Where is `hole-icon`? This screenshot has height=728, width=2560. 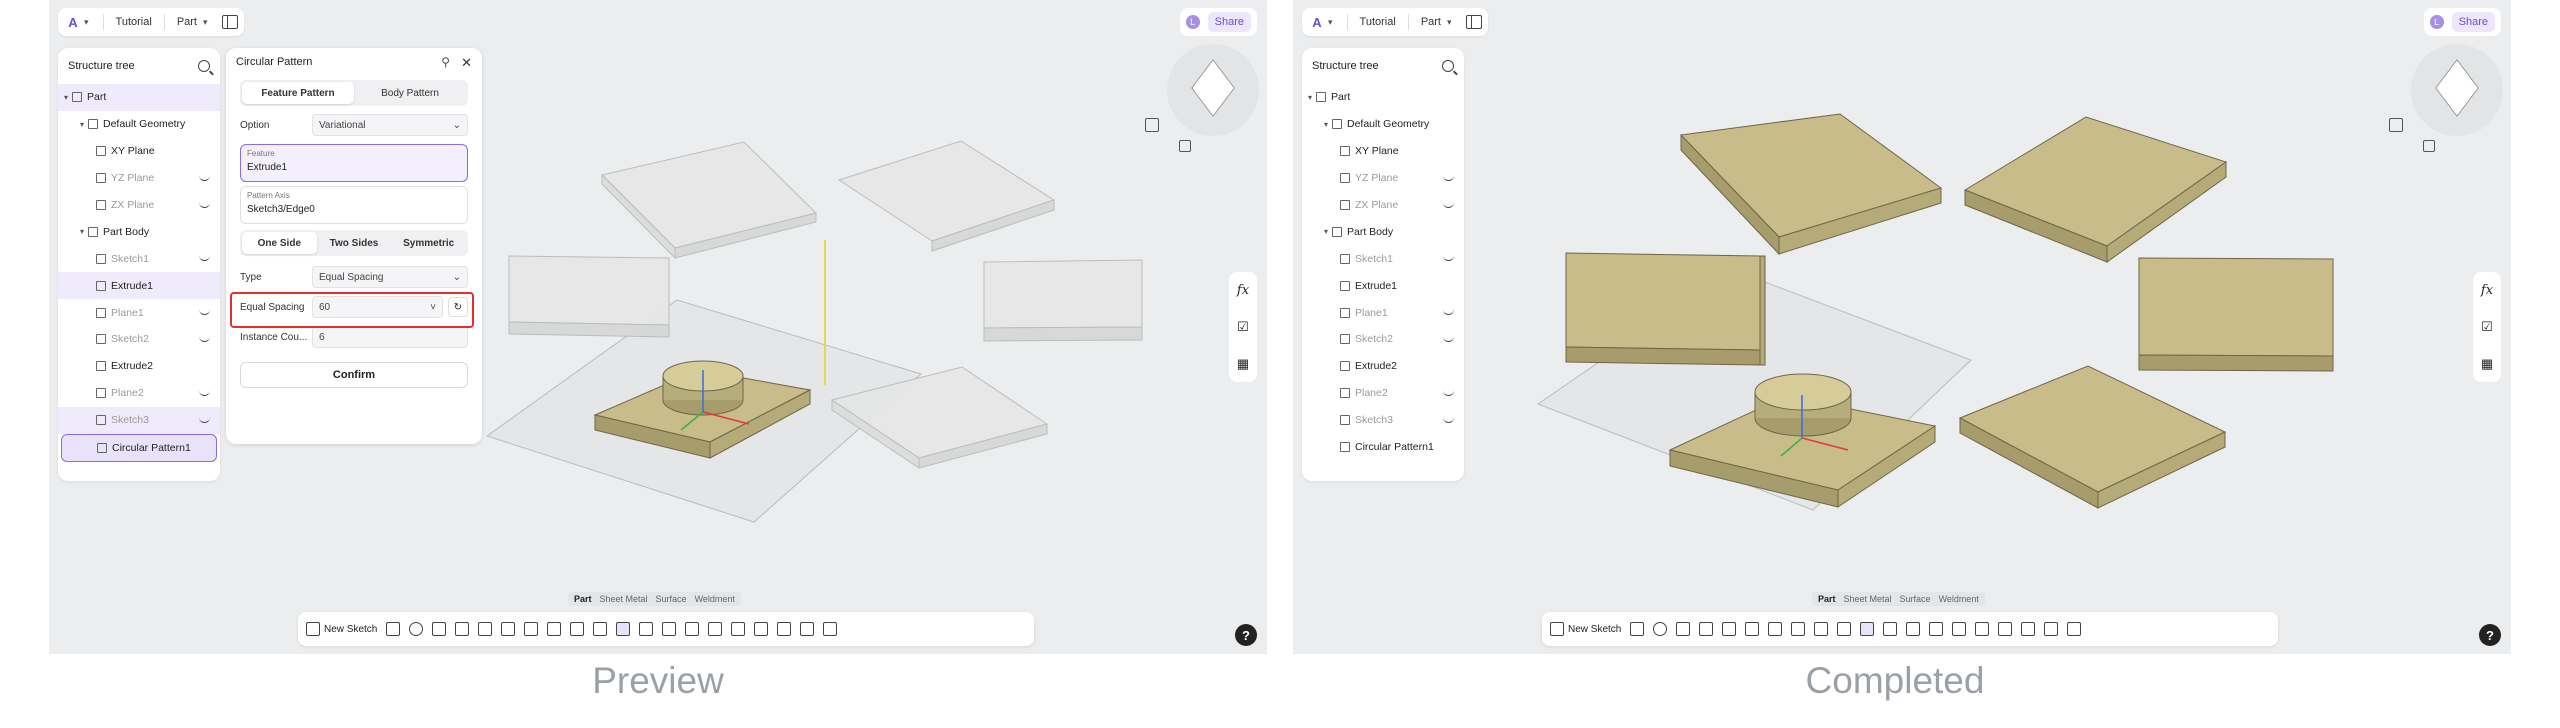 hole-icon is located at coordinates (508, 629).